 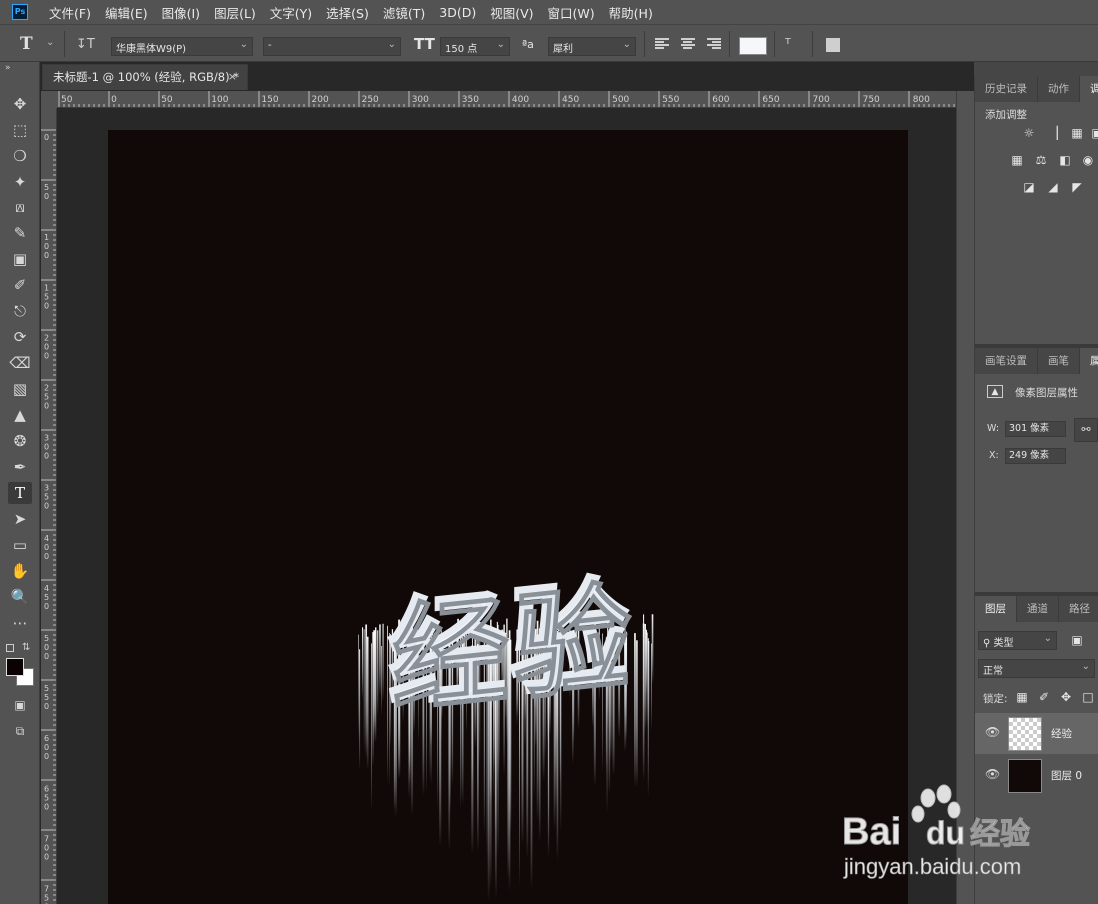 I want to click on quick-mask-icon: ▣, so click(x=20, y=705).